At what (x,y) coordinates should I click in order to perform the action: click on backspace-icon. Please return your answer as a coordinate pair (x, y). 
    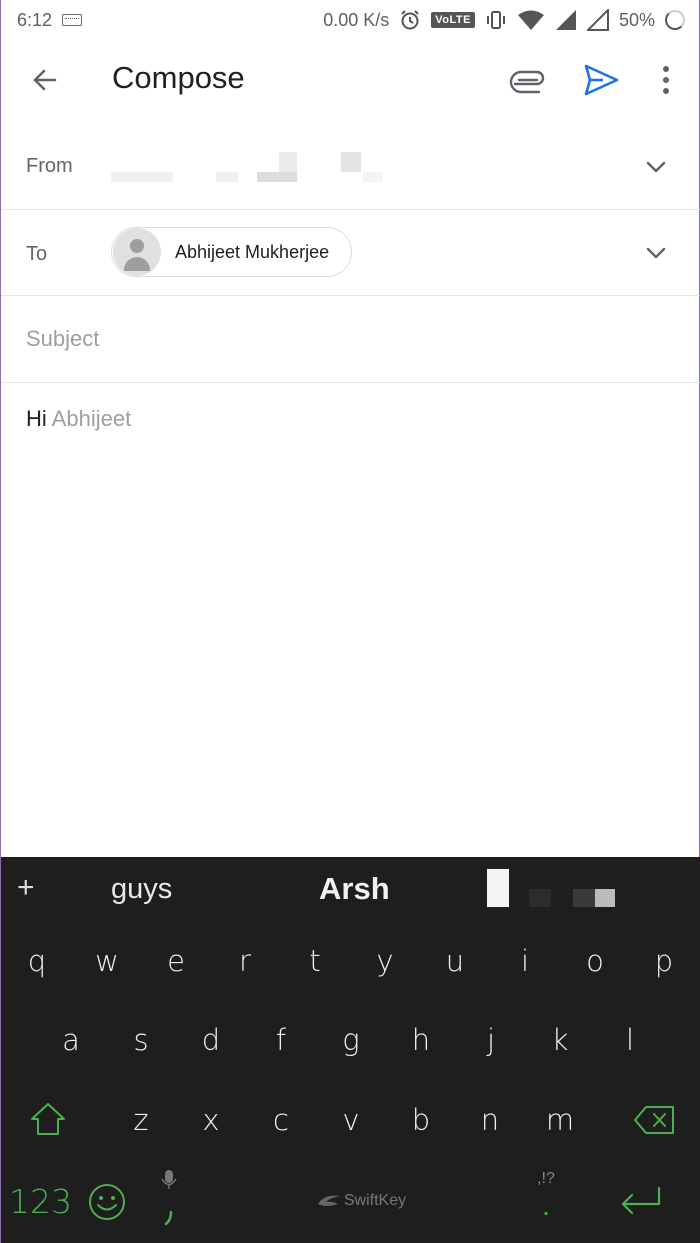
    Looking at the image, I should click on (655, 1120).